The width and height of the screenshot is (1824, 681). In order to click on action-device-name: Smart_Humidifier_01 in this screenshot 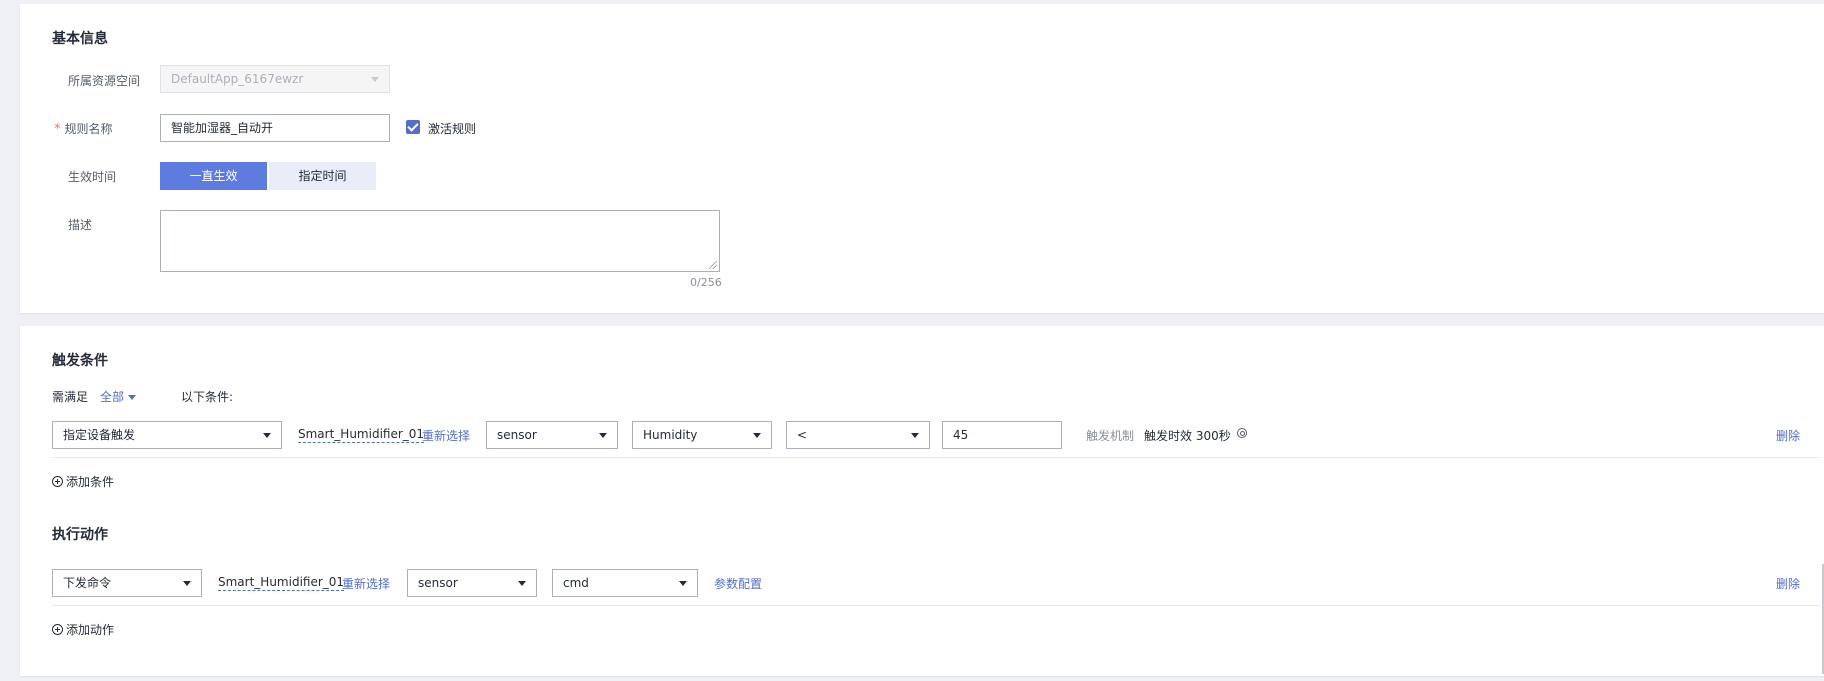, I will do `click(281, 583)`.